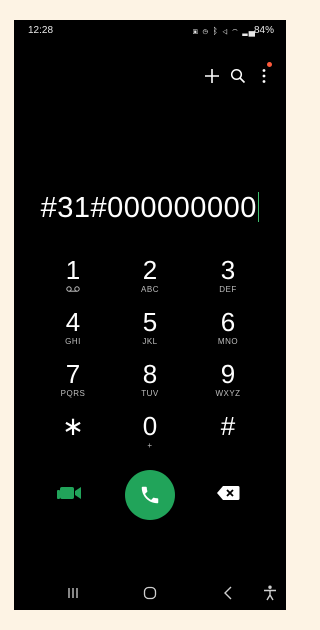 This screenshot has height=630, width=320. I want to click on key-digit: 7, so click(73, 374).